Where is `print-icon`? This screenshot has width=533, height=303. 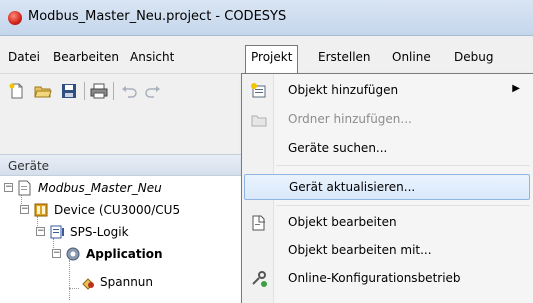
print-icon is located at coordinates (99, 91).